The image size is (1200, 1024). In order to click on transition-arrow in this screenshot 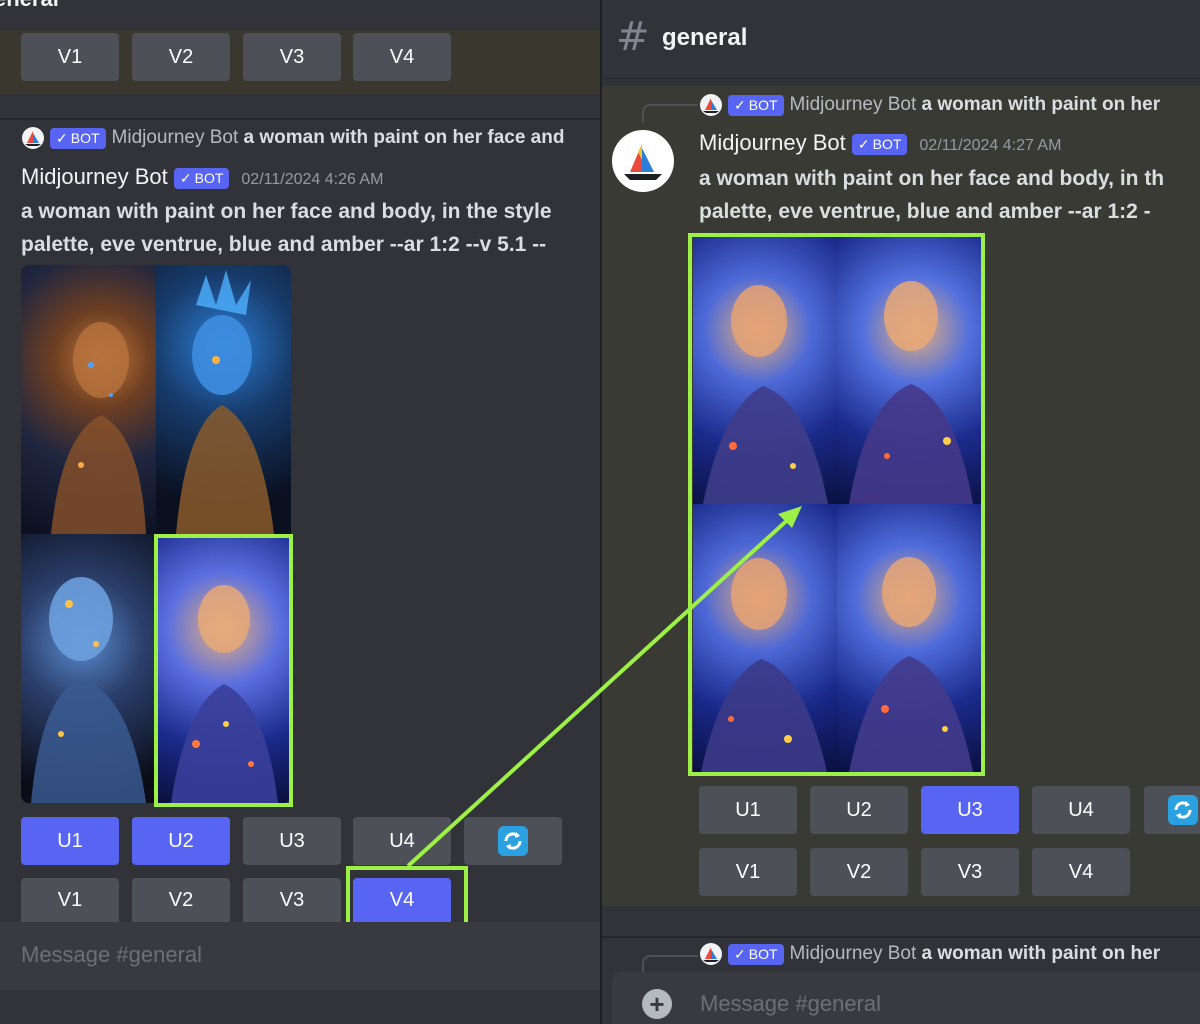, I will do `click(604, 687)`.